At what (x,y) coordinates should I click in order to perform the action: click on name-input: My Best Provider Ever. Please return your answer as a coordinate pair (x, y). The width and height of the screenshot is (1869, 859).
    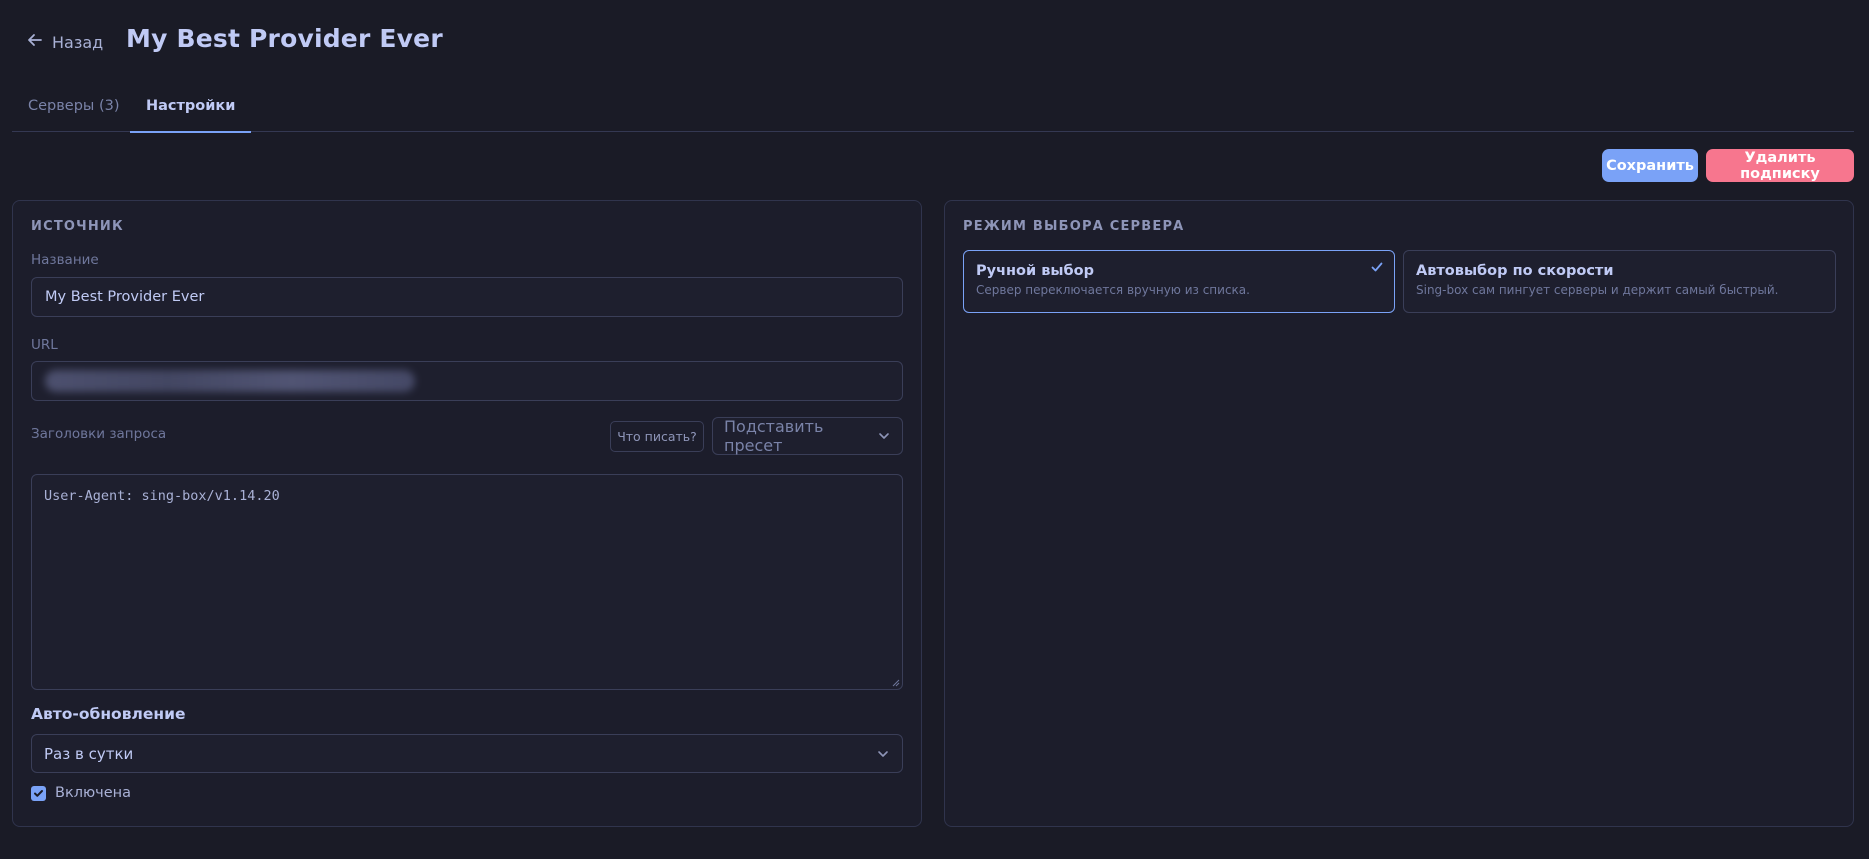
    Looking at the image, I should click on (467, 297).